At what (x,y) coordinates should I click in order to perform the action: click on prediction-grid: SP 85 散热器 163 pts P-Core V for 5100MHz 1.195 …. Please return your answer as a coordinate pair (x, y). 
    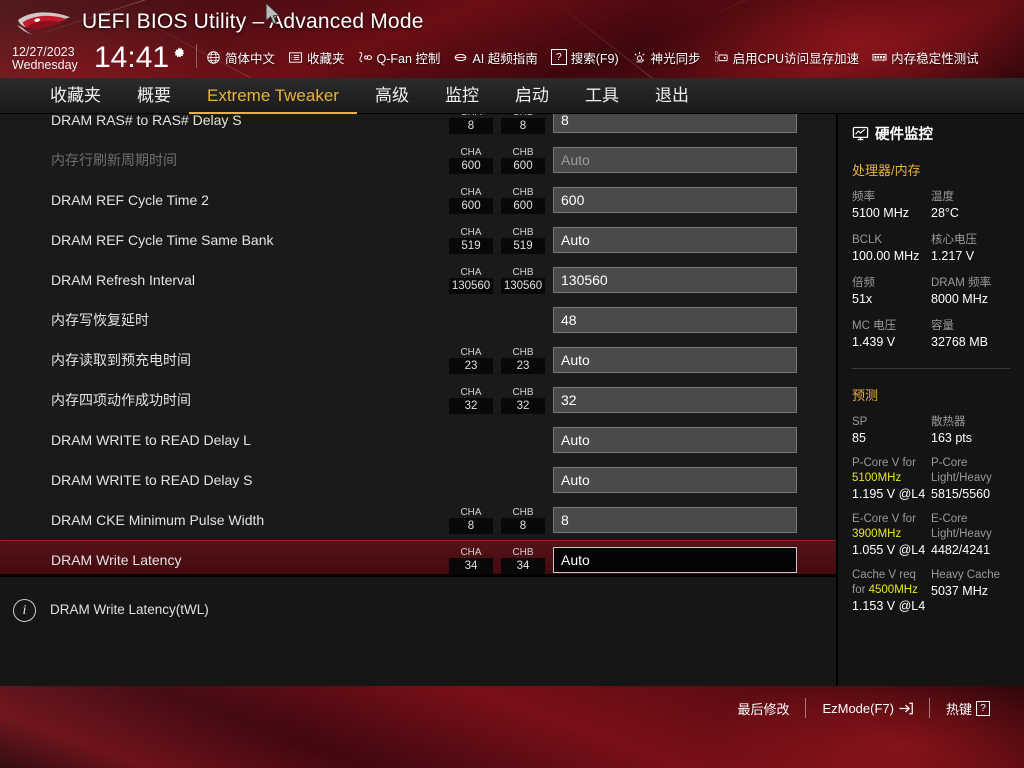
    Looking at the image, I should click on (931, 519).